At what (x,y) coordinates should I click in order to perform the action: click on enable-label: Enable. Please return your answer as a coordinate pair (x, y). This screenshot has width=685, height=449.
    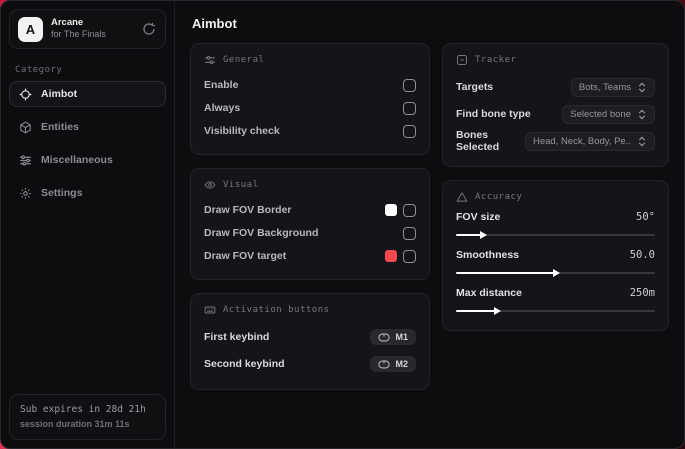
    Looking at the image, I should click on (221, 85).